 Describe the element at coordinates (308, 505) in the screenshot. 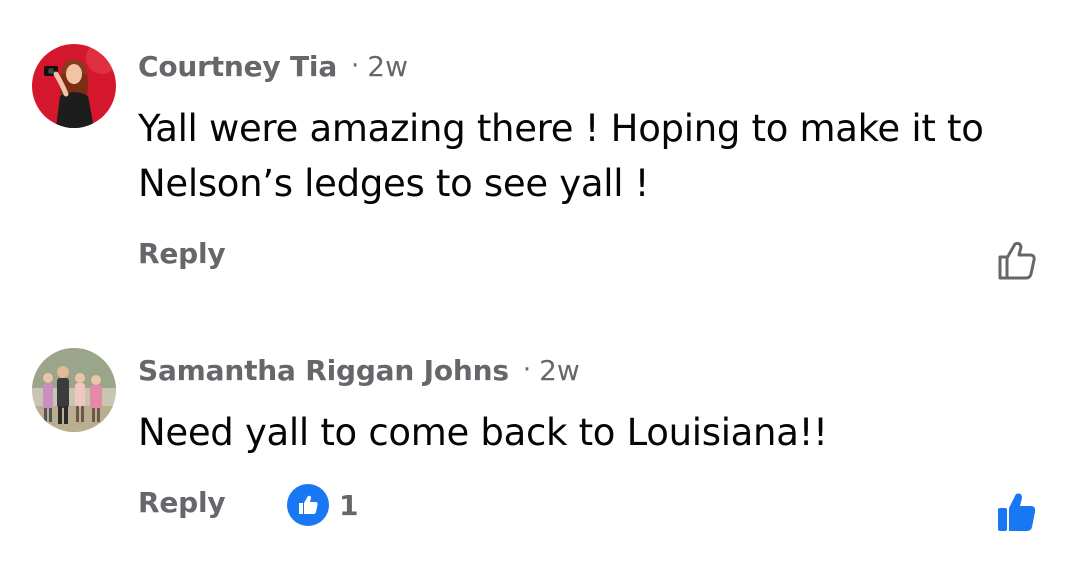

I see `like-reaction-icon` at that location.